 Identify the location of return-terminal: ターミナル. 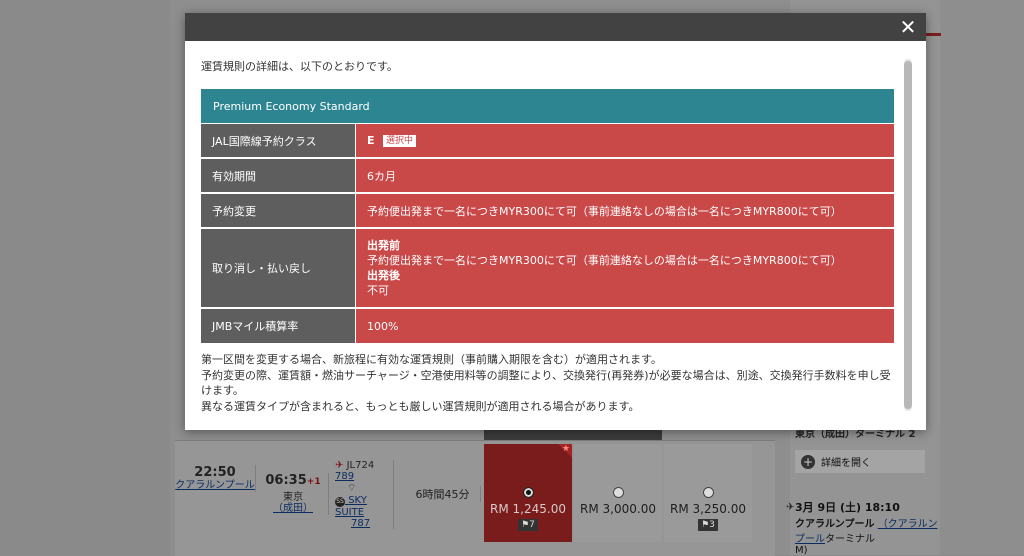
(850, 539).